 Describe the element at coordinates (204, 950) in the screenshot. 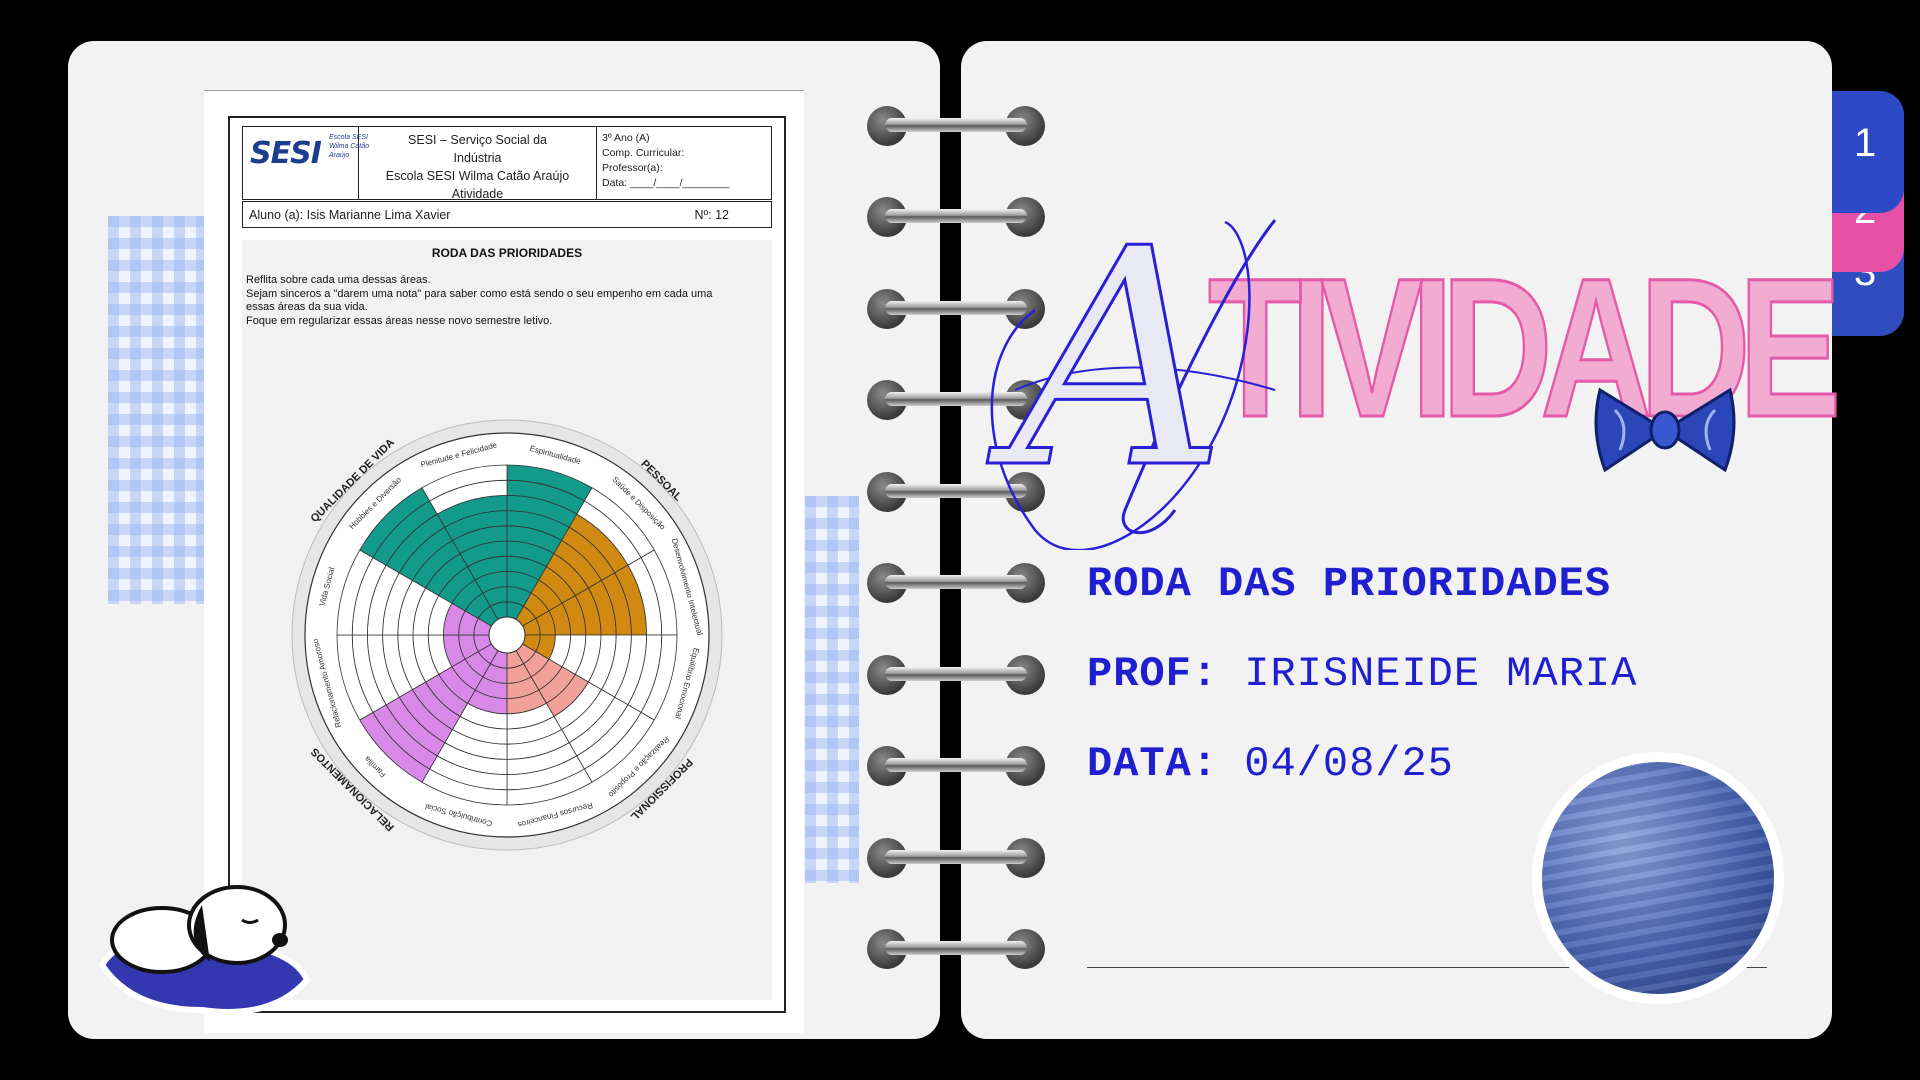

I see `sleeping-snoopy-icon` at that location.